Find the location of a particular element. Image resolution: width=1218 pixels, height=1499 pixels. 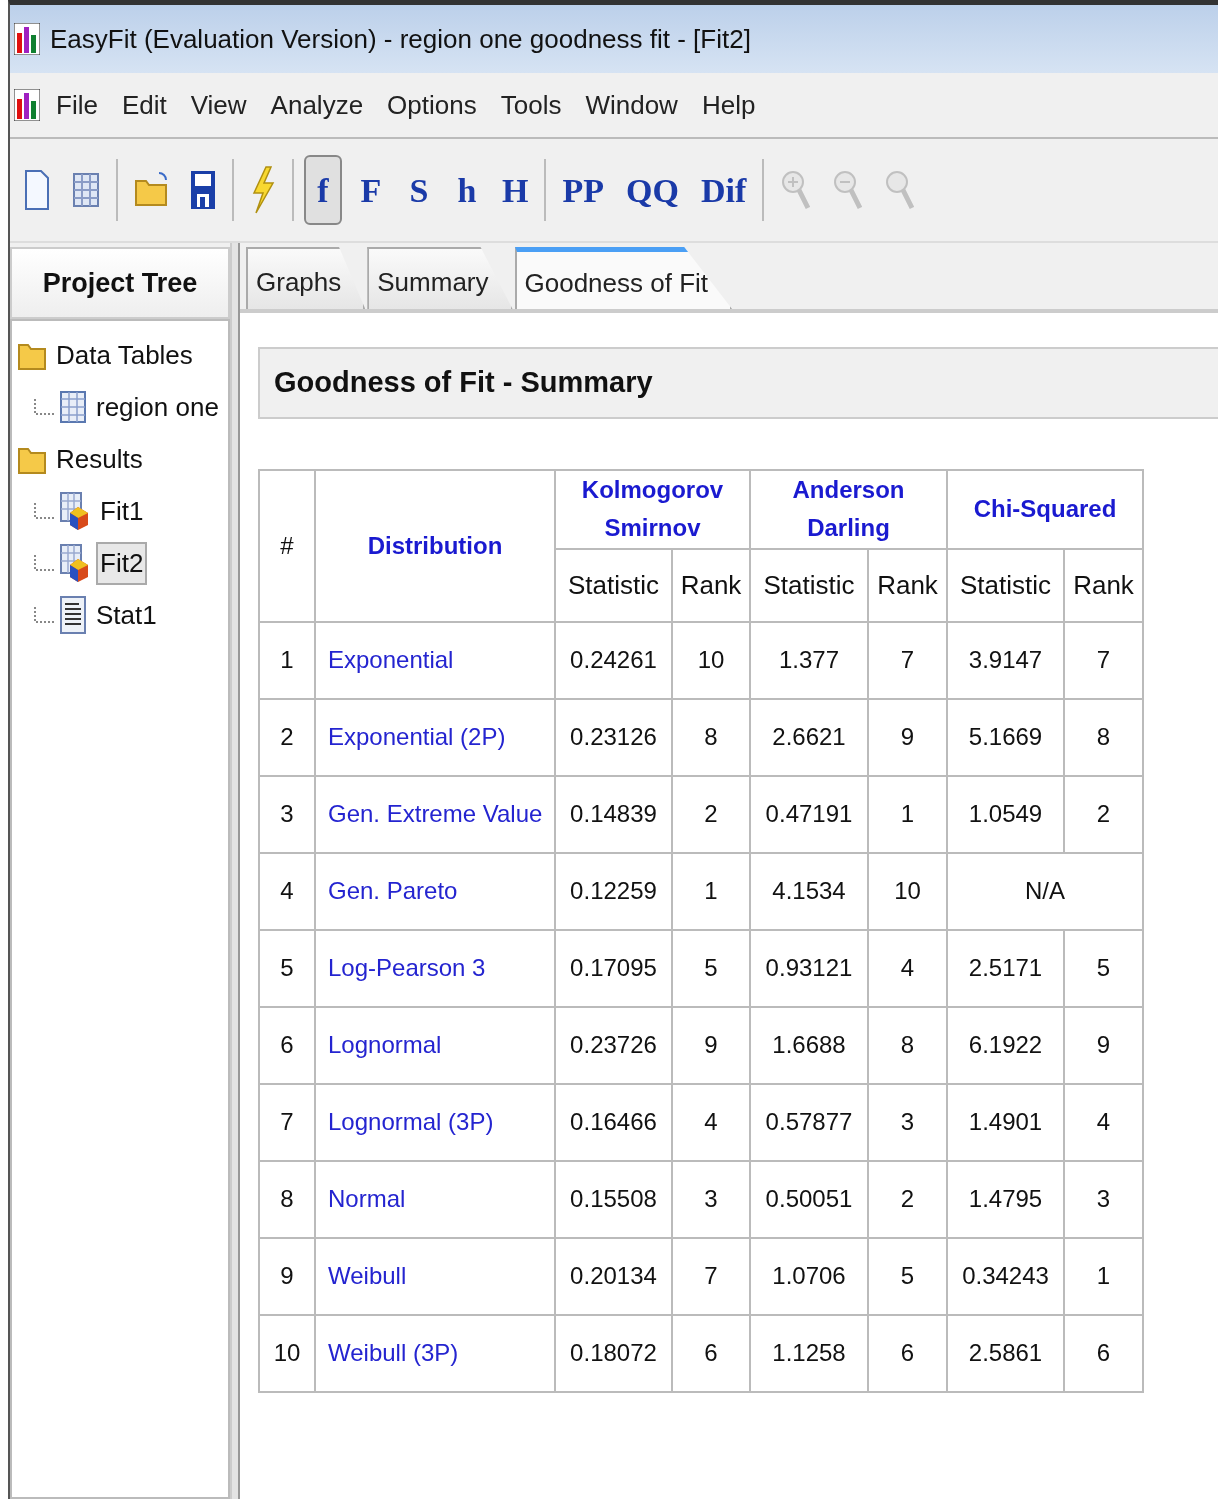

table-cell: 0.23726 is located at coordinates (613, 1045).